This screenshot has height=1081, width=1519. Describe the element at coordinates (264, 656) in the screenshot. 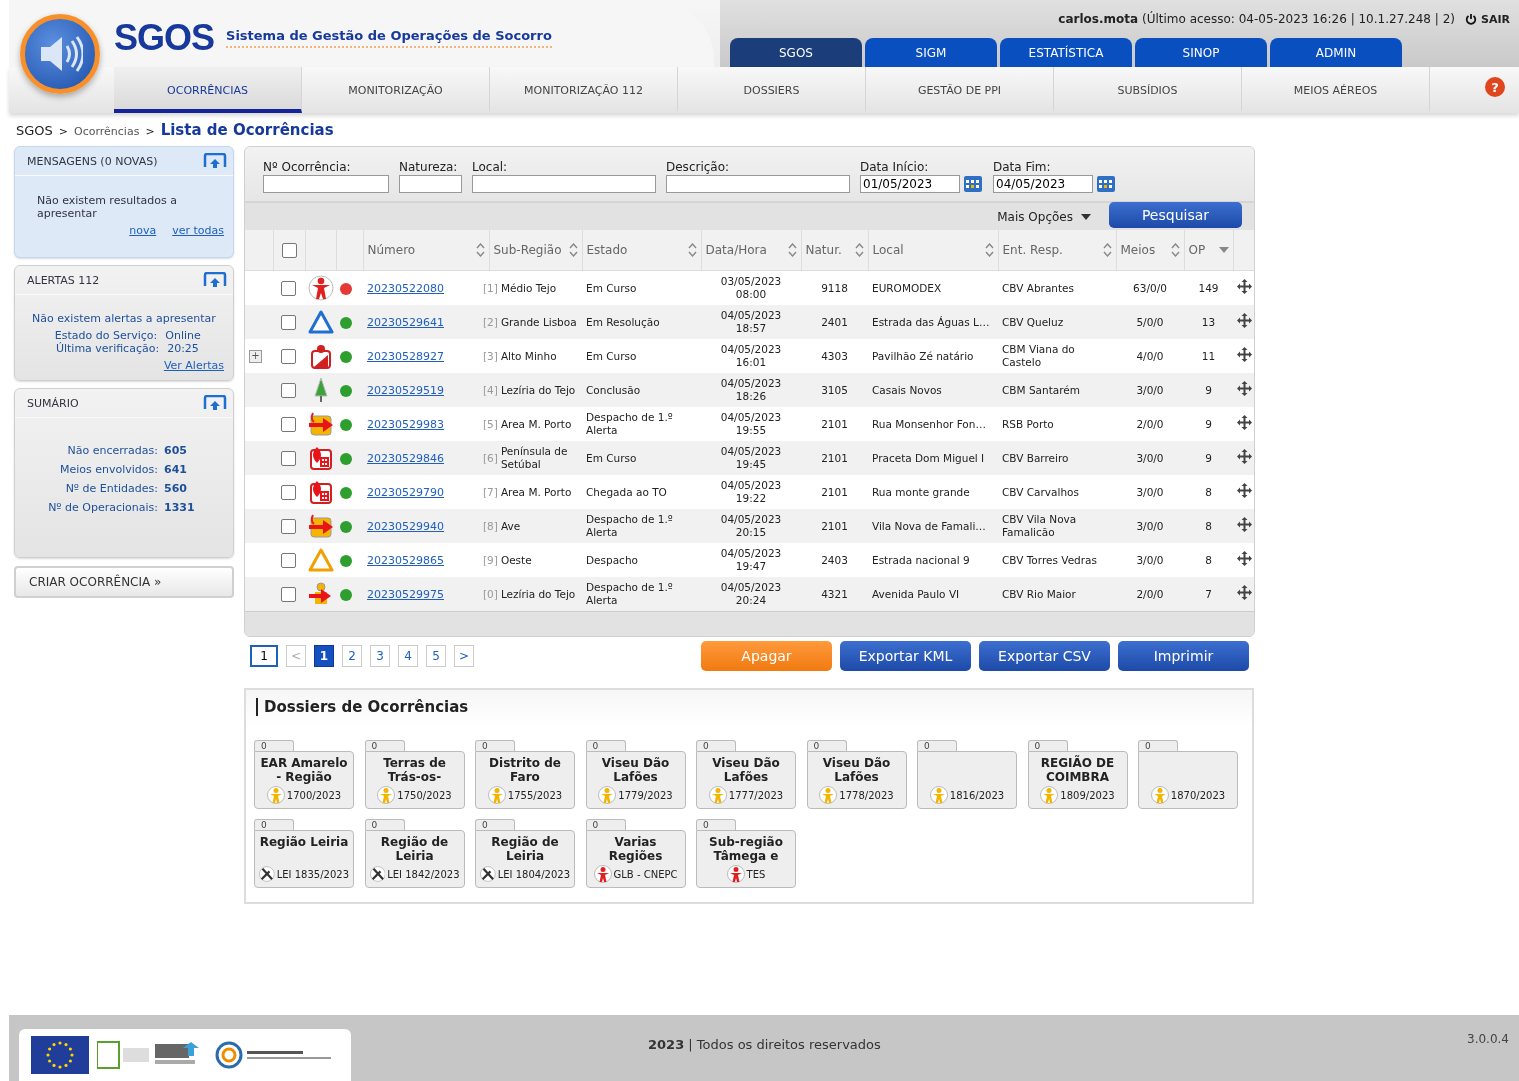

I see `page-input: 1` at that location.